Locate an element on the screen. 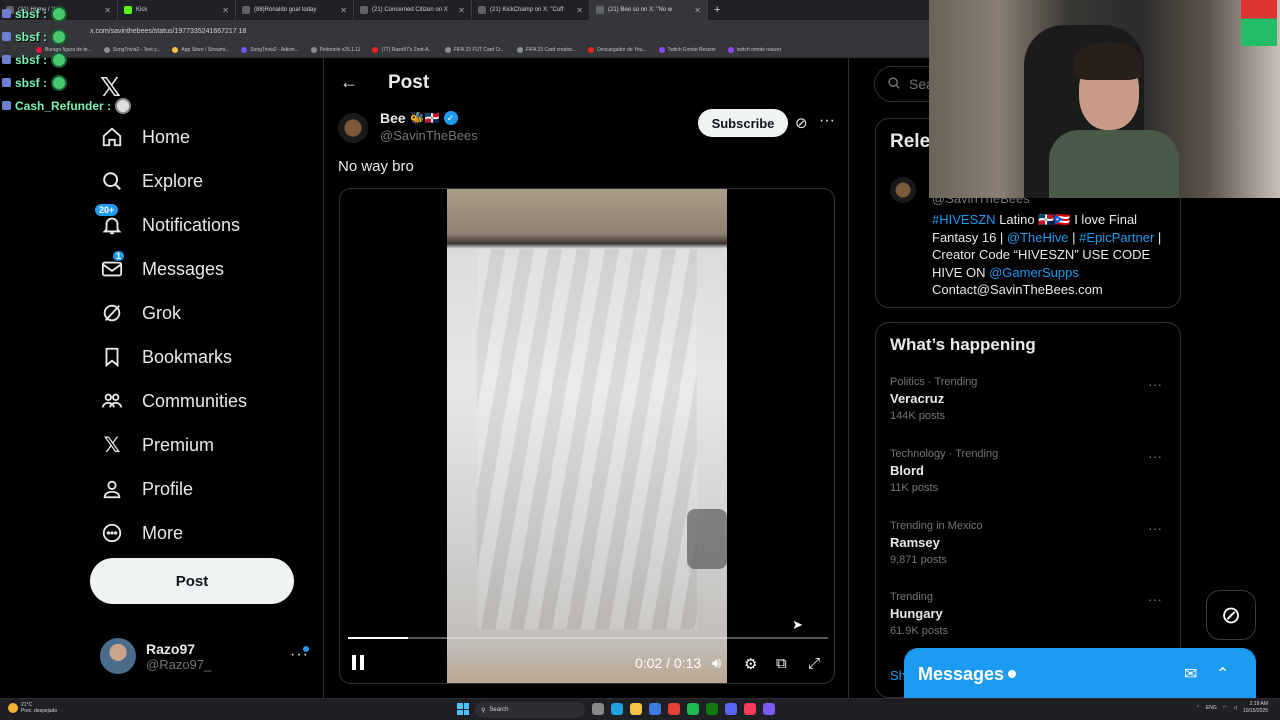 The height and width of the screenshot is (720, 1280). sidebar-item-communities: Communities is located at coordinates (173, 401).